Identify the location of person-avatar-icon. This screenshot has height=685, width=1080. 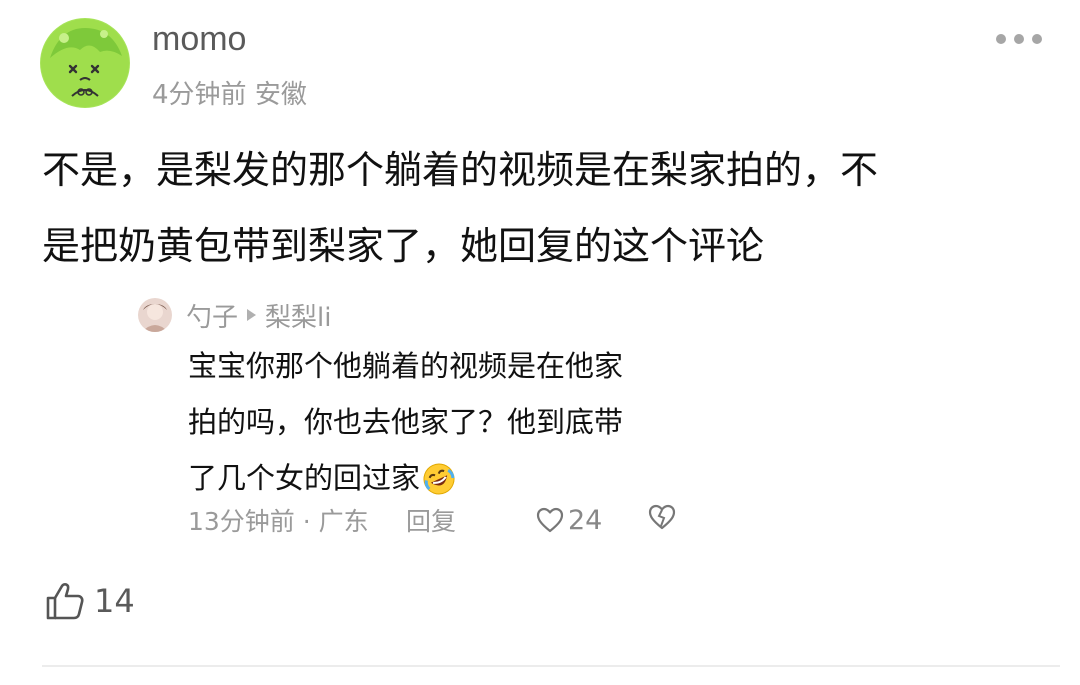
(155, 315).